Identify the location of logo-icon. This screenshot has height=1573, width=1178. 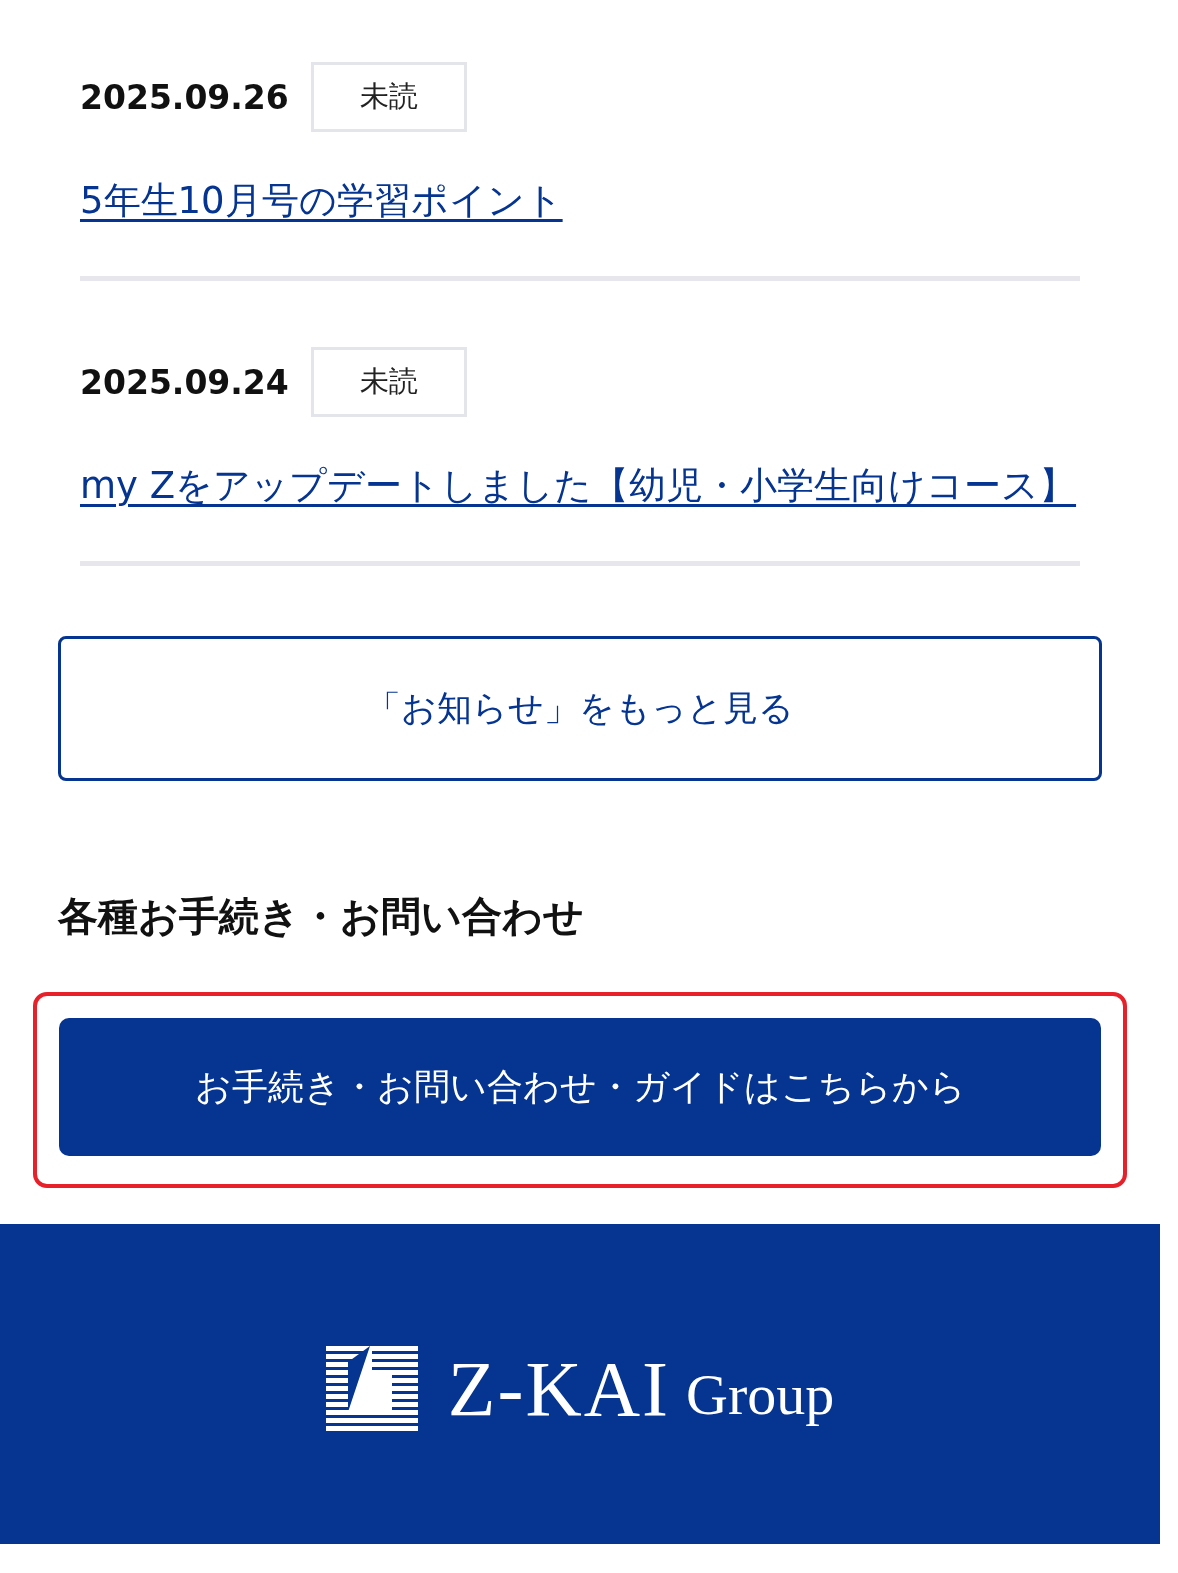
(371, 1389).